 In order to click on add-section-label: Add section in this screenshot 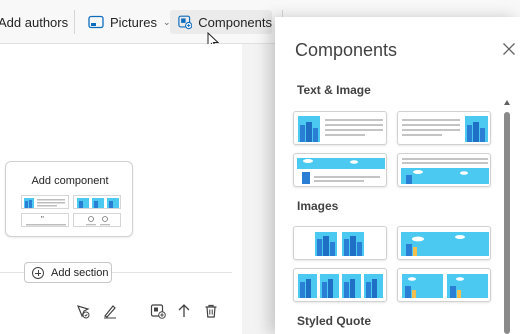, I will do `click(80, 272)`.